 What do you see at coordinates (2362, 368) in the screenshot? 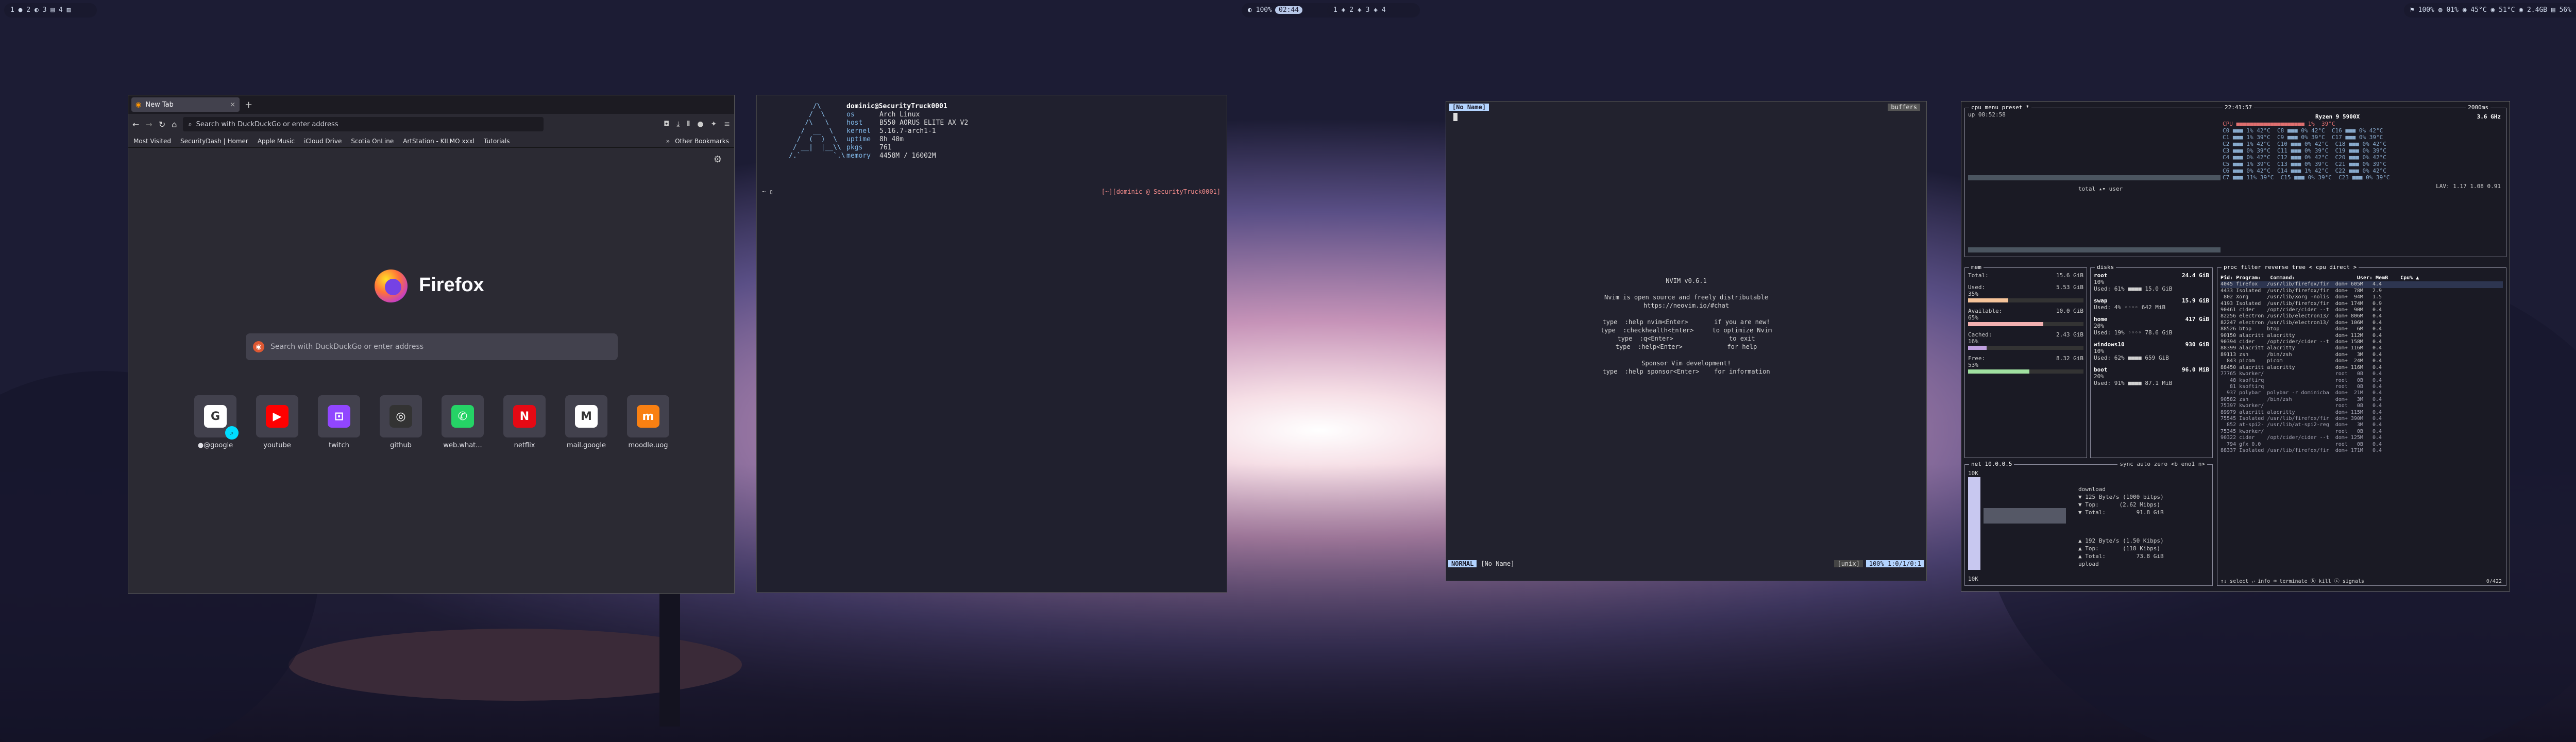
I see `proc-row: 88450 alacritt alacritty dom+ 116M 0.4` at bounding box center [2362, 368].